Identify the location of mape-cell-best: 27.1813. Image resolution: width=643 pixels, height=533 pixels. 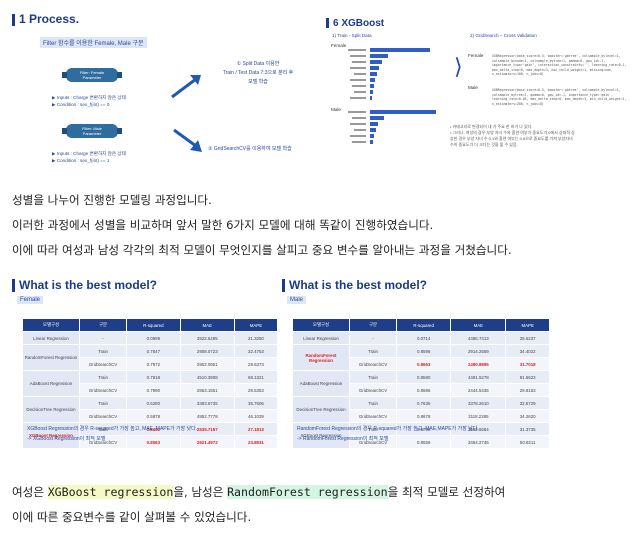
(256, 429).